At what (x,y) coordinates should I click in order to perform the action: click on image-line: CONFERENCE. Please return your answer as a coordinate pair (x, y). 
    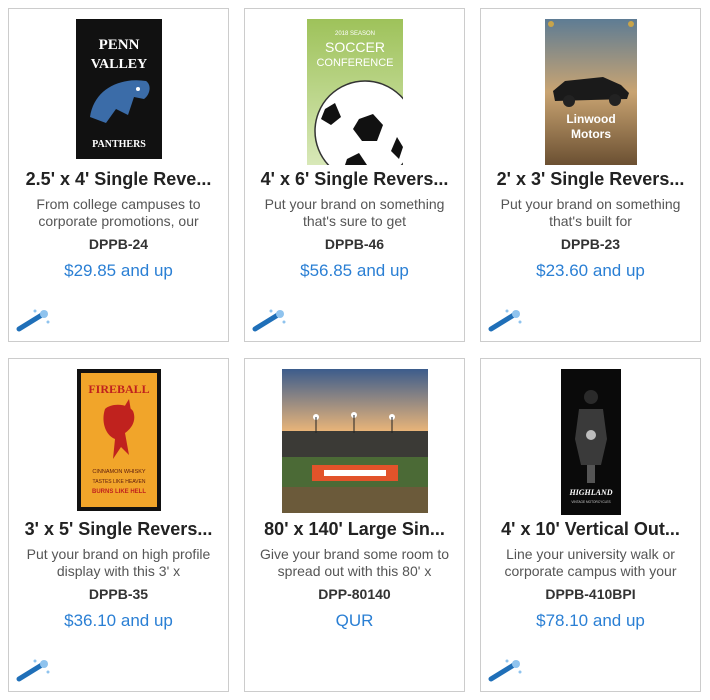
    Looking at the image, I should click on (354, 63).